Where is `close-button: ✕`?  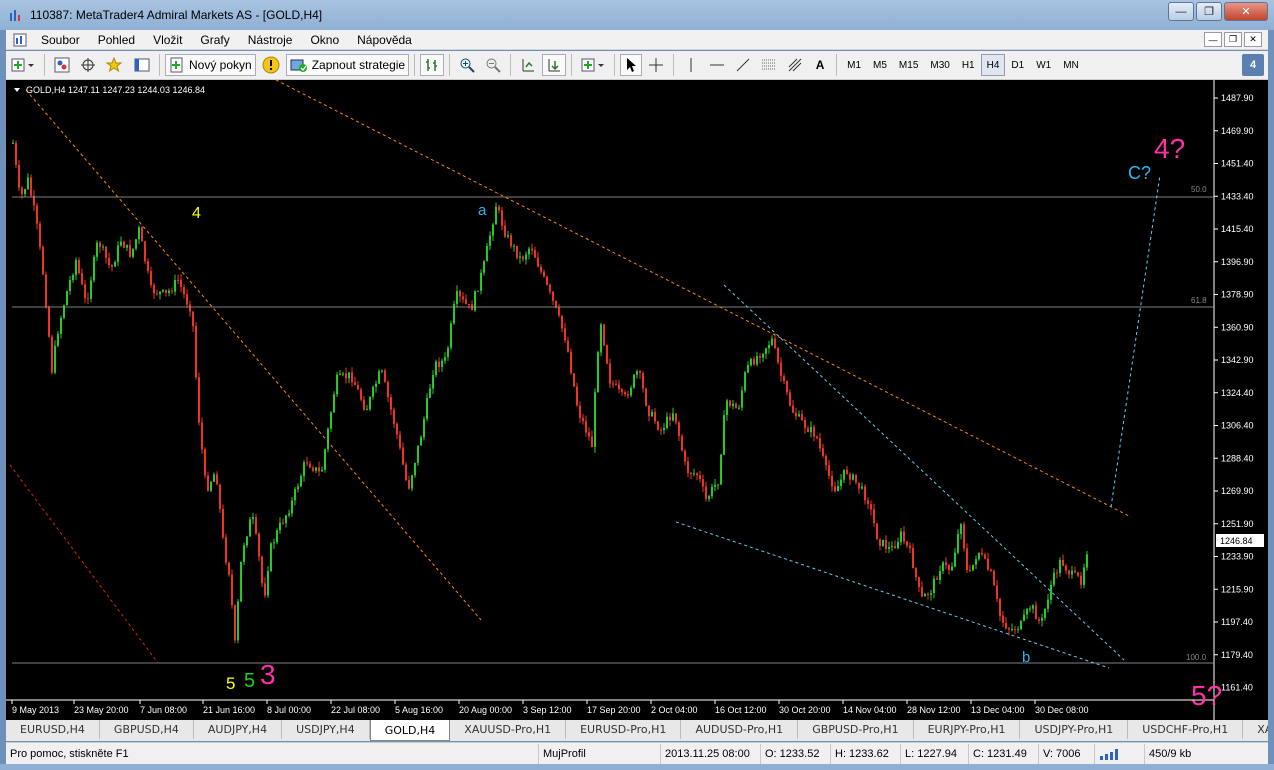
close-button: ✕ is located at coordinates (1246, 11).